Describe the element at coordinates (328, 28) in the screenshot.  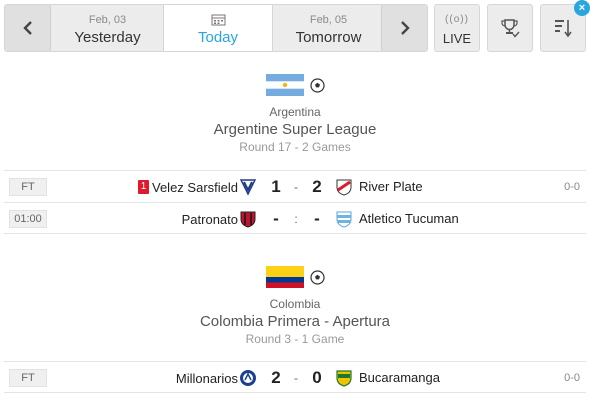
I see `tab-tomorrow: Feb, 05 Tomorrow` at that location.